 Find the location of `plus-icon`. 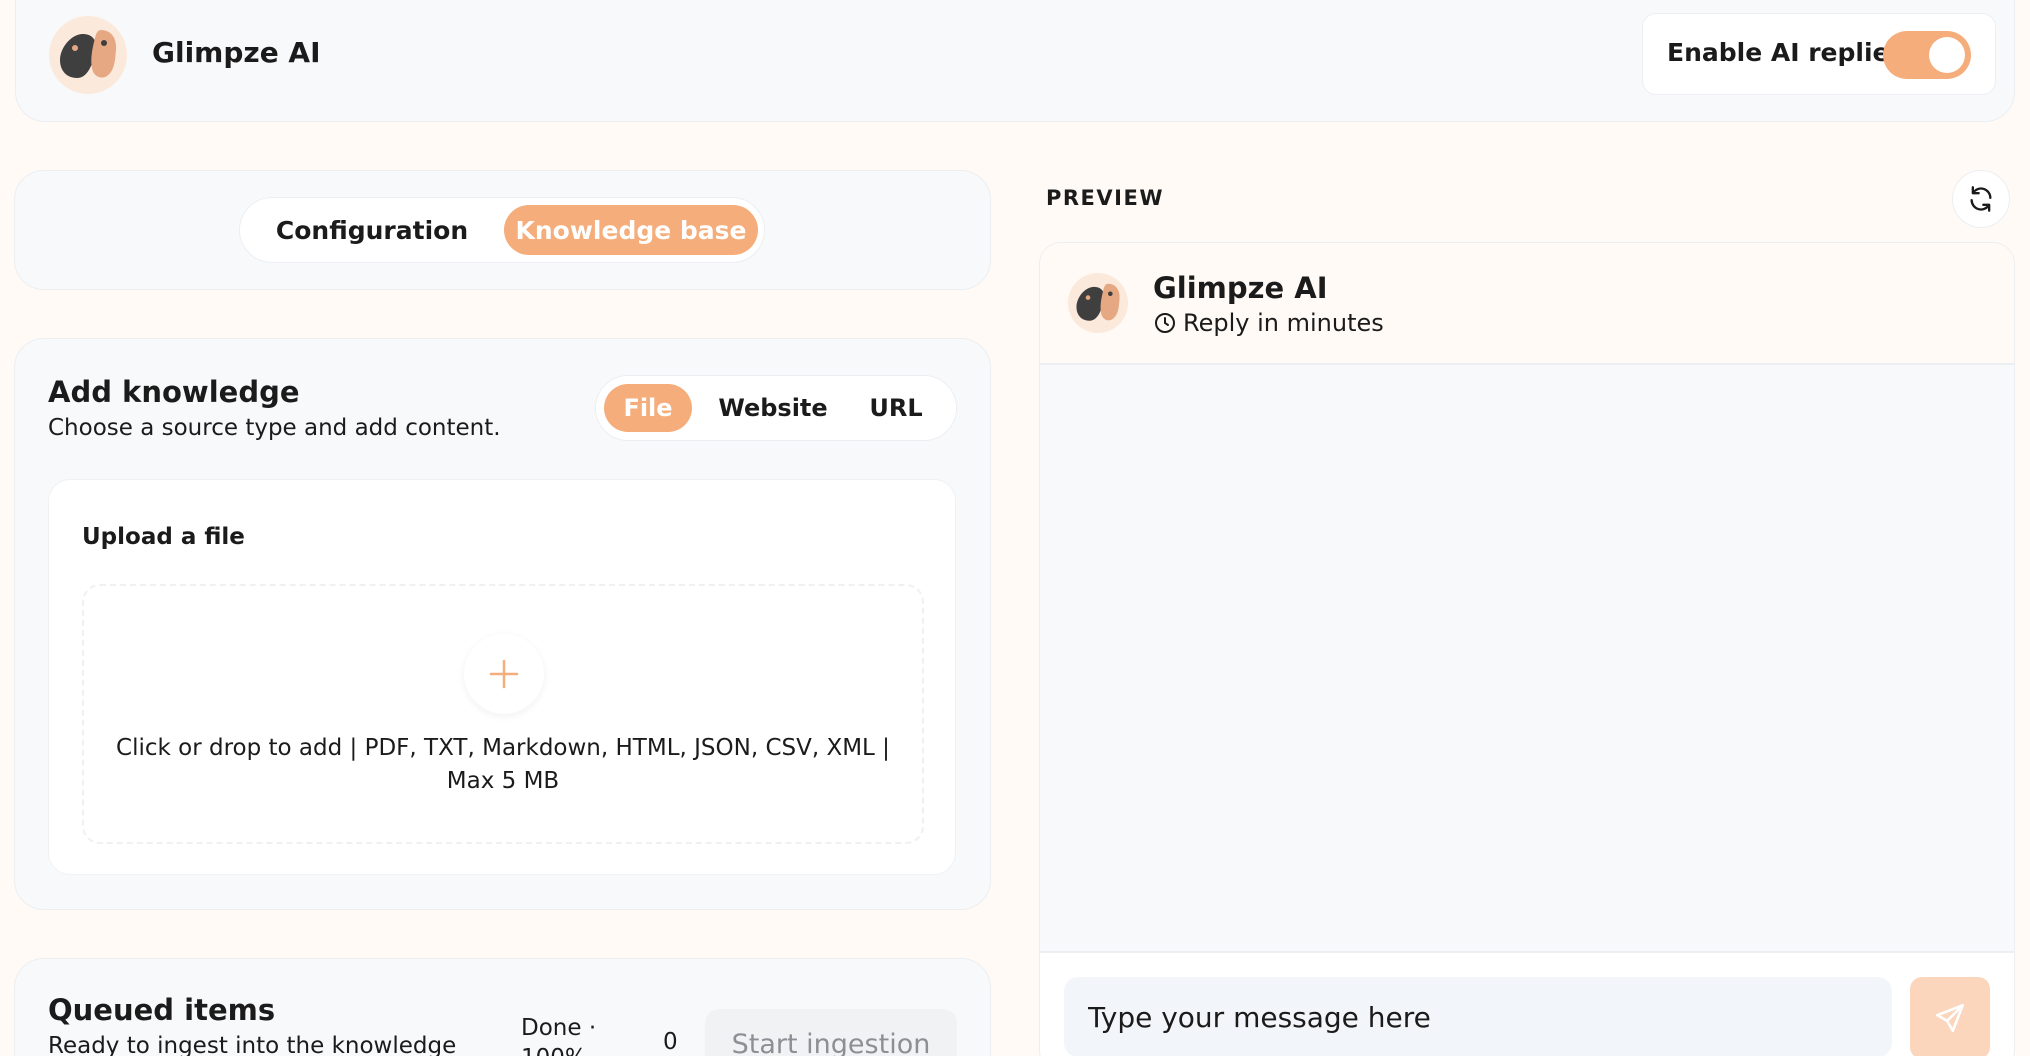

plus-icon is located at coordinates (504, 674).